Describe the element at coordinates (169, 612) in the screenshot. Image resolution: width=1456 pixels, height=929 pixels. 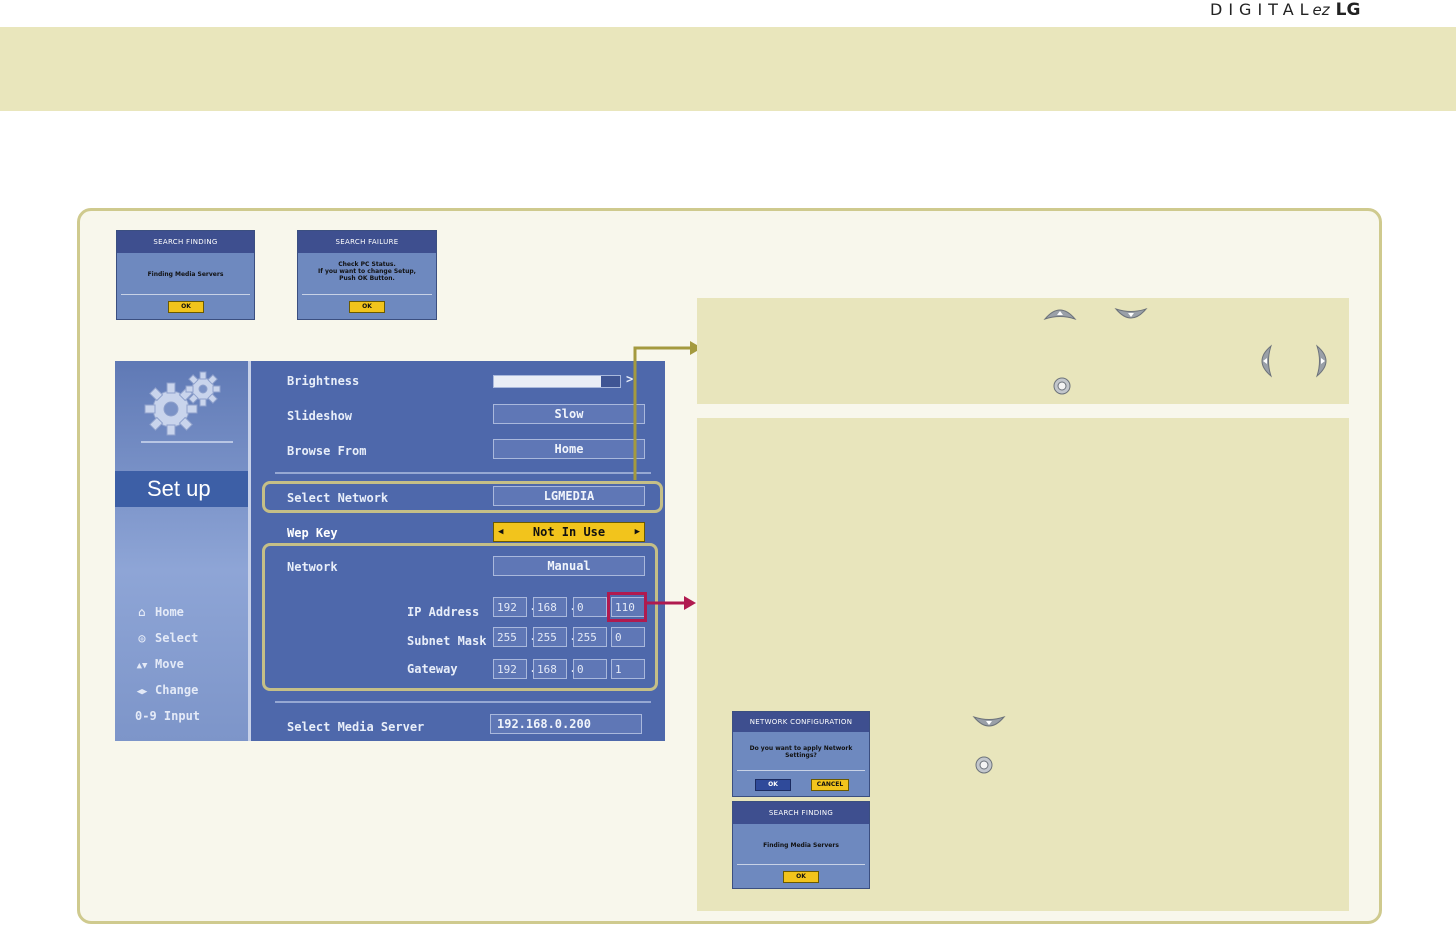
I see `nav-home-label: Home` at that location.